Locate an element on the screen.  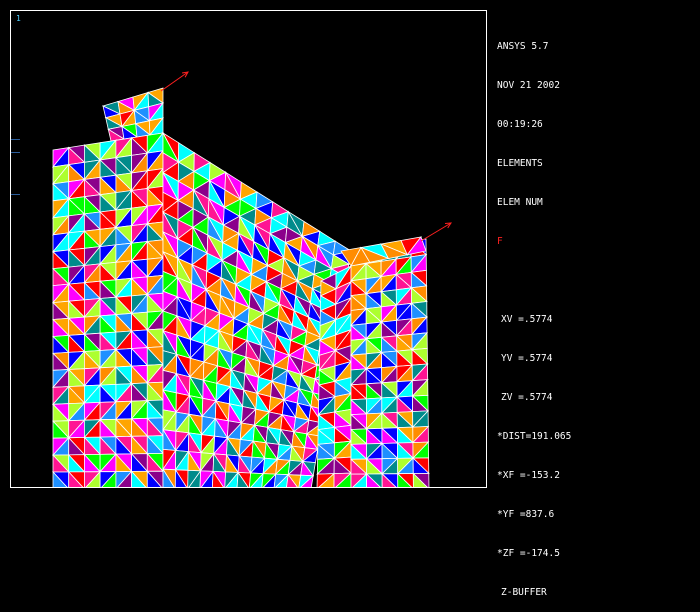
view-xf: *XF =-153.2 is located at coordinates (528, 475).